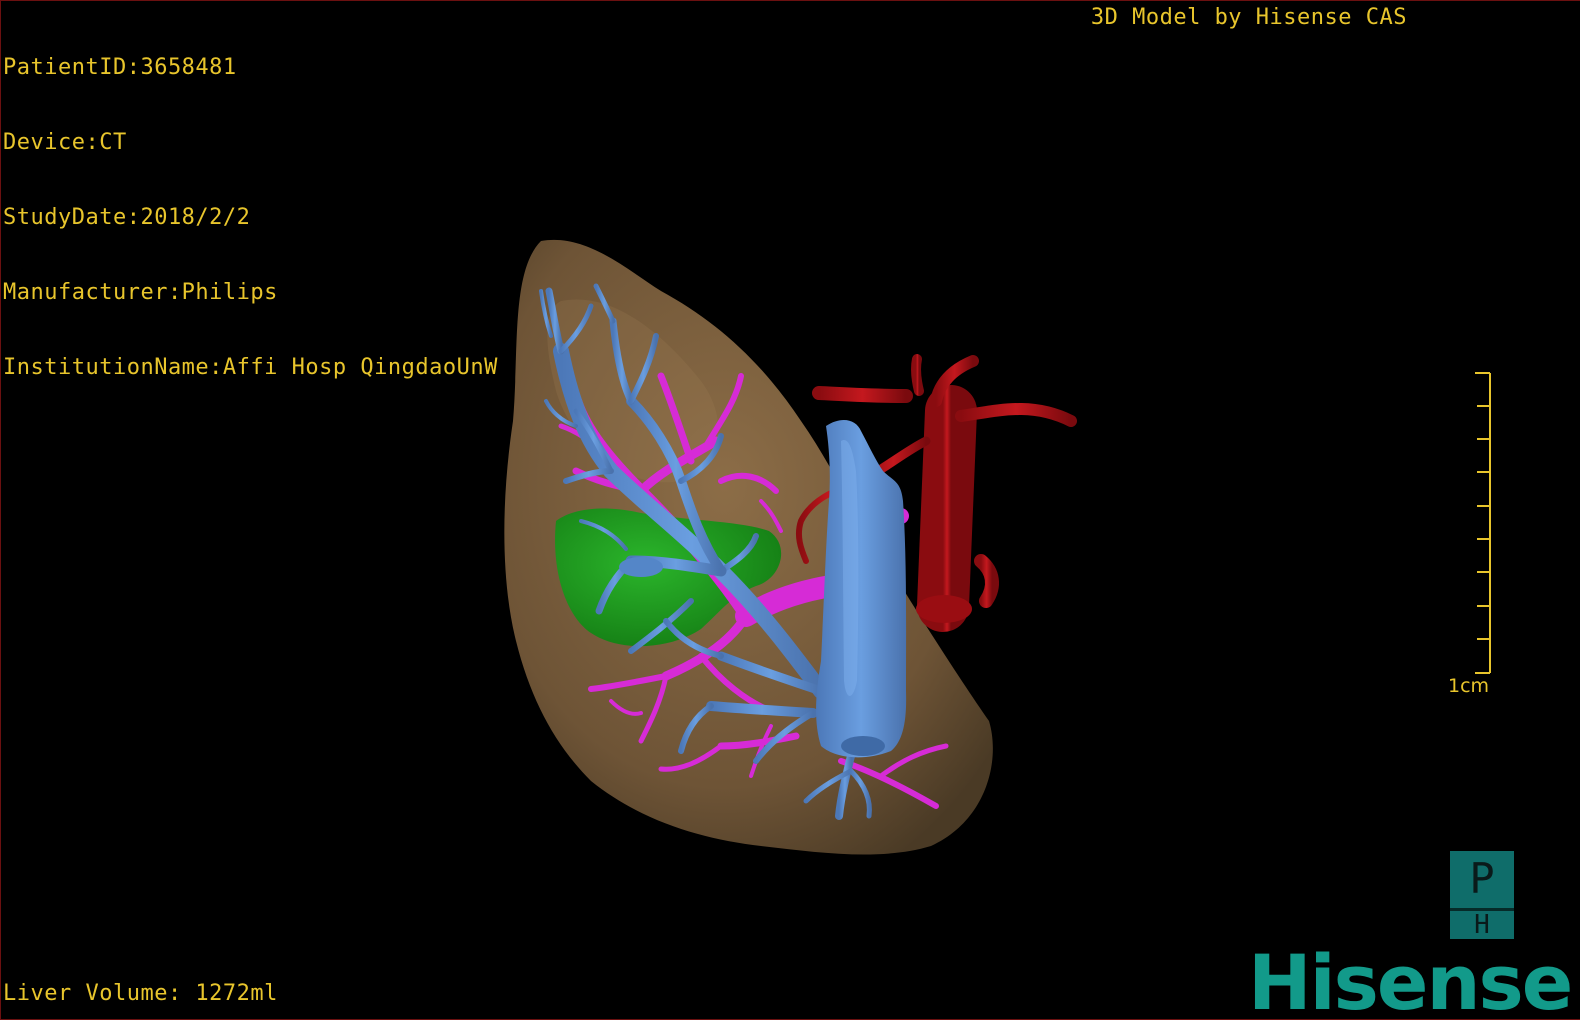 Image resolution: width=1580 pixels, height=1020 pixels. What do you see at coordinates (1483, 523) in the screenshot?
I see `scale-bar` at bounding box center [1483, 523].